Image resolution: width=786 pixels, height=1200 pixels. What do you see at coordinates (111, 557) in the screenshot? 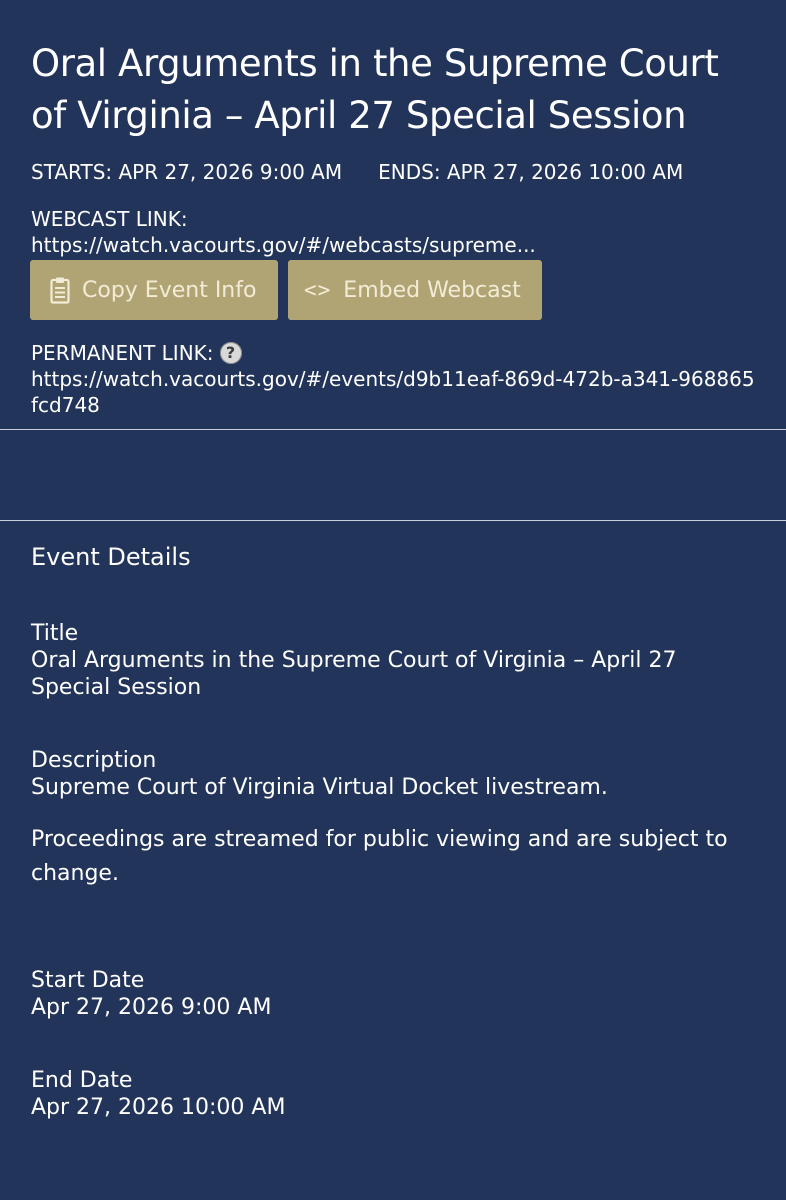
I see `event-details-heading: Event Details` at bounding box center [111, 557].